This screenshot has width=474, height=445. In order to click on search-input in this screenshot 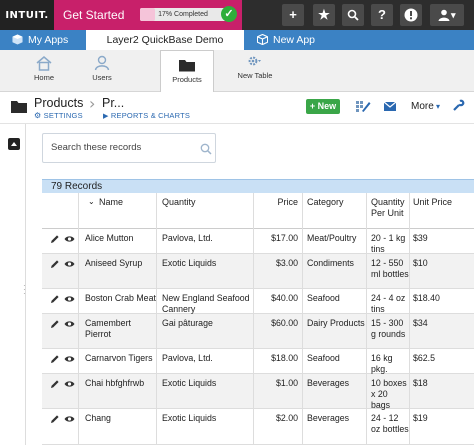, I will do `click(121, 147)`.